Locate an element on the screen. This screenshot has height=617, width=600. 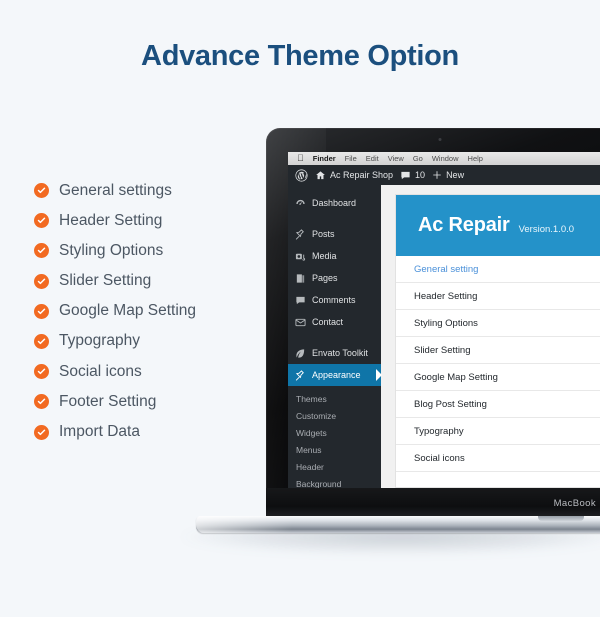
sidebar-item-pages: Pages is located at coordinates (334, 278).